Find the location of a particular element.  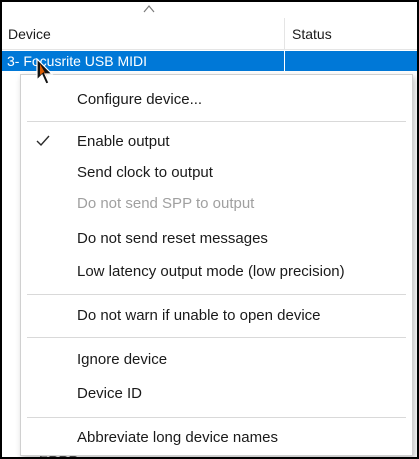

menu-item-label: Do not send reset messages is located at coordinates (172, 238).